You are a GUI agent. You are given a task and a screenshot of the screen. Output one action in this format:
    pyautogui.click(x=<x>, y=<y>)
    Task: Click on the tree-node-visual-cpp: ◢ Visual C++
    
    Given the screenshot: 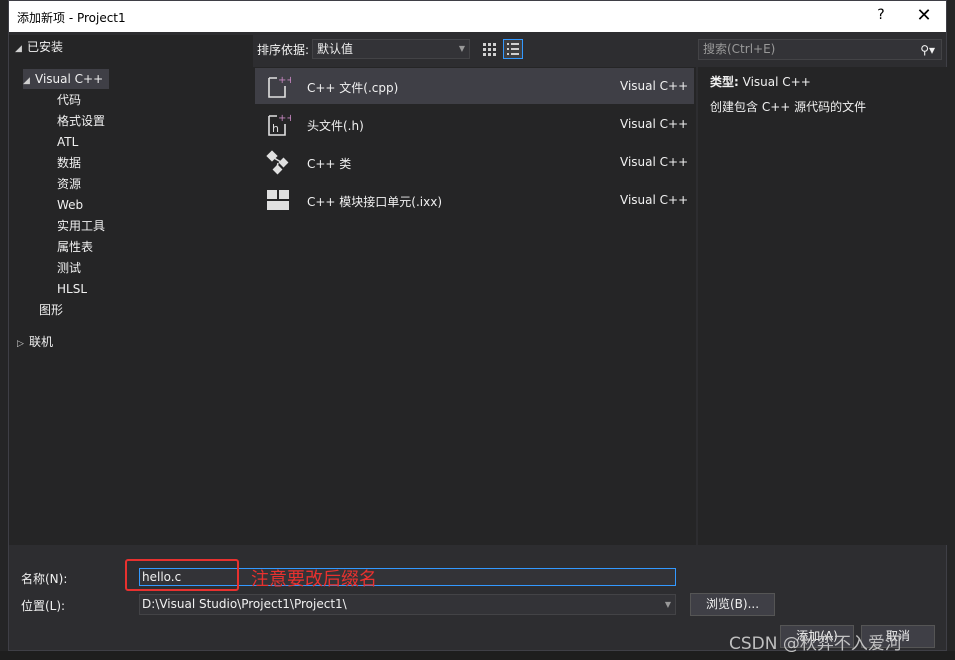 What is the action you would take?
    pyautogui.click(x=66, y=79)
    